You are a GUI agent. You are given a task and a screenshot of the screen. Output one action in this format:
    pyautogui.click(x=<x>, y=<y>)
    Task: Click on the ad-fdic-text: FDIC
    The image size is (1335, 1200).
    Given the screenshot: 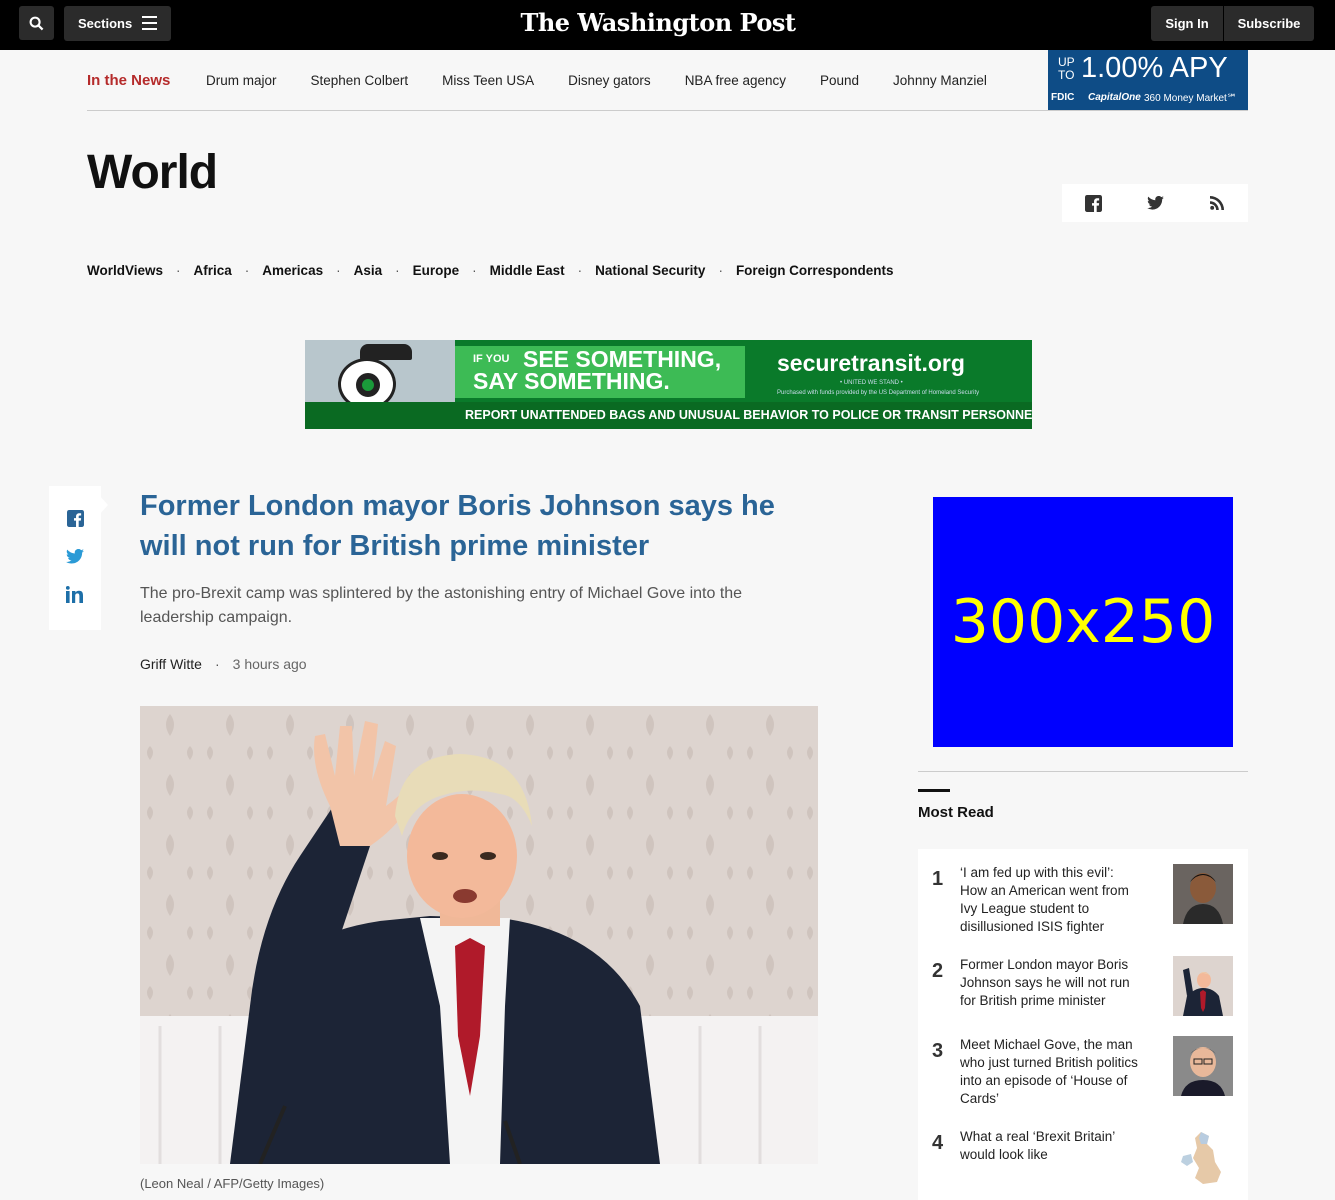 What is the action you would take?
    pyautogui.click(x=1063, y=97)
    